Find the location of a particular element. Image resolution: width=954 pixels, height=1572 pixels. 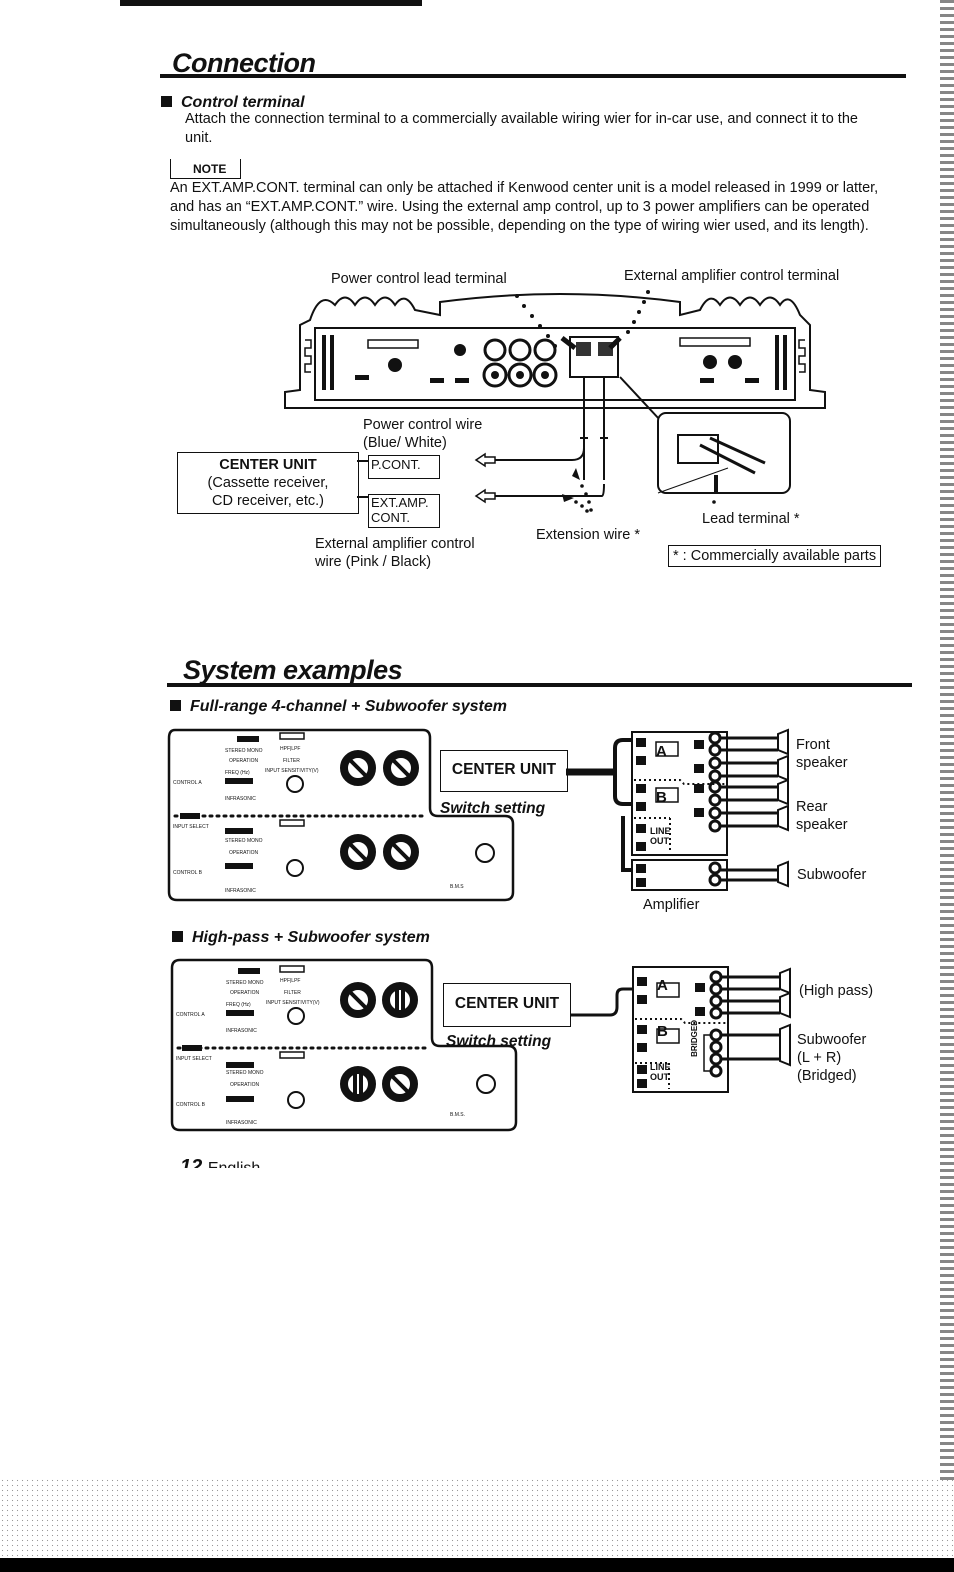

subwoofer-bridged-label: Subwoofer (L + R) (Bridged) is located at coordinates (831, 1058).